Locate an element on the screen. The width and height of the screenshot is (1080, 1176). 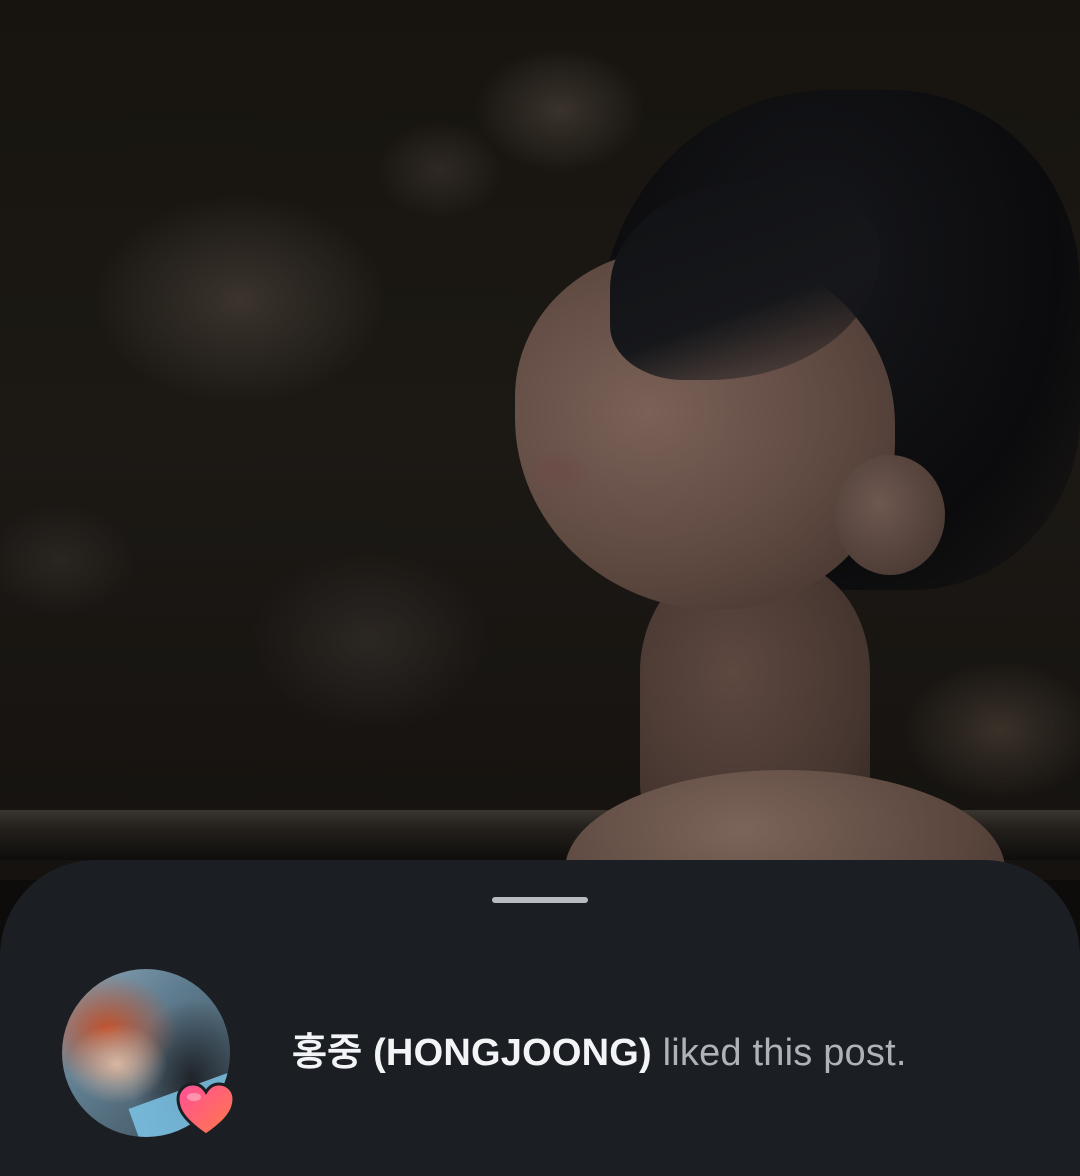
like-message: 홍중 (HONGJOONG) liked this post. is located at coordinates (599, 1053).